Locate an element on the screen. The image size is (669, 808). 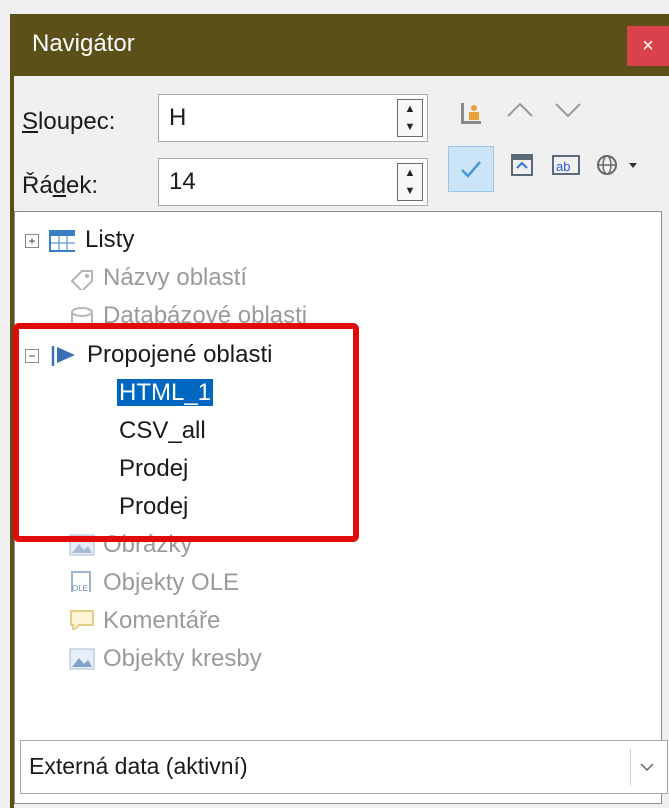
chevron-down-icon is located at coordinates (646, 767).